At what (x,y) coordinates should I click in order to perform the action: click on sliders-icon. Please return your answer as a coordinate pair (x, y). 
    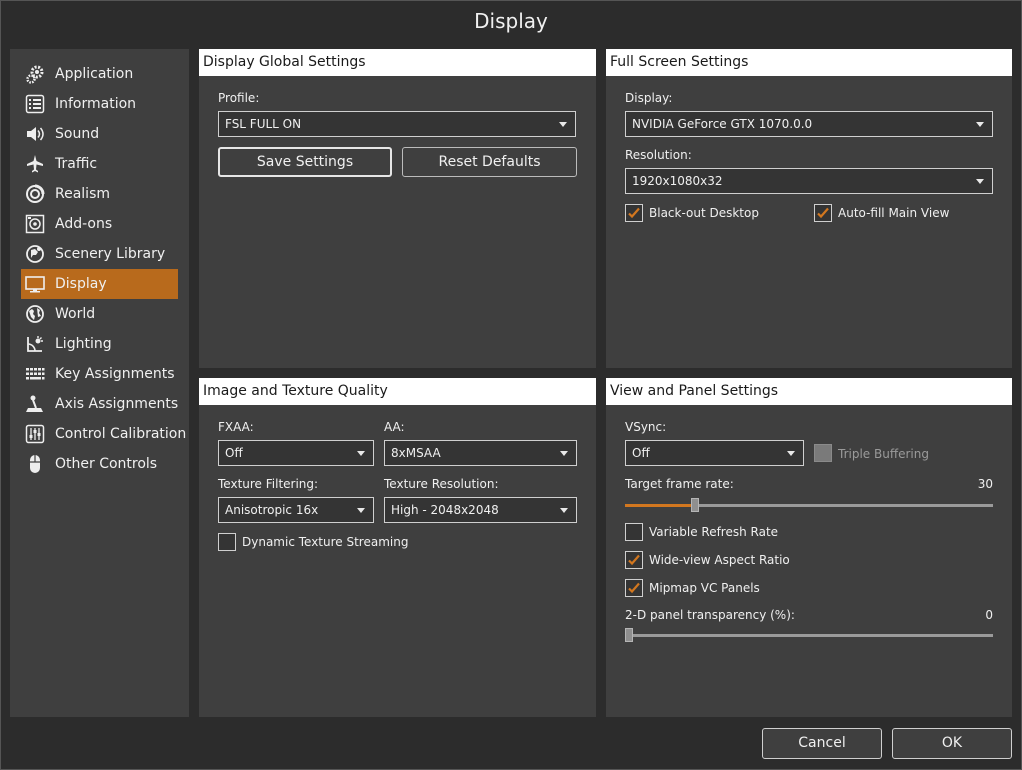
    Looking at the image, I should click on (35, 434).